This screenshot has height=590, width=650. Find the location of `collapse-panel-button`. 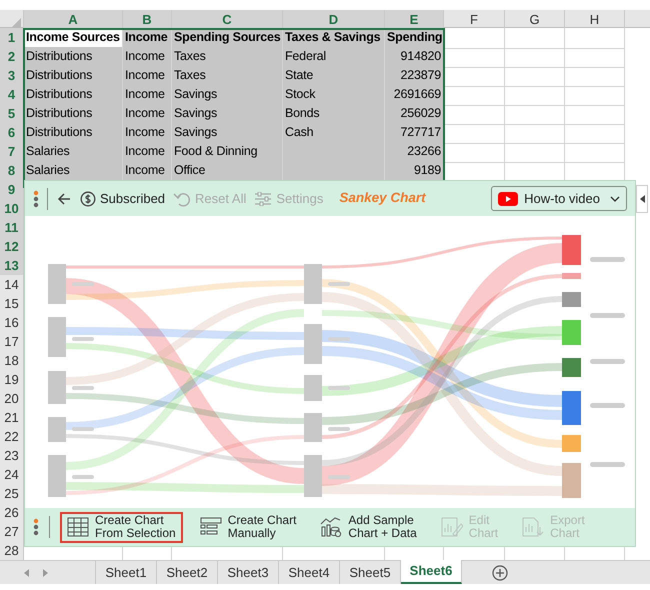

collapse-panel-button is located at coordinates (642, 199).